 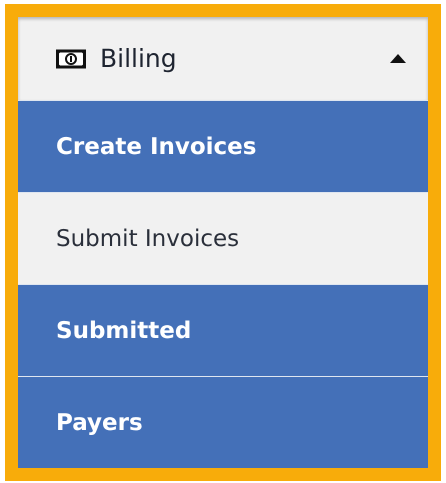 I want to click on menu-title: Billing, so click(x=139, y=58).